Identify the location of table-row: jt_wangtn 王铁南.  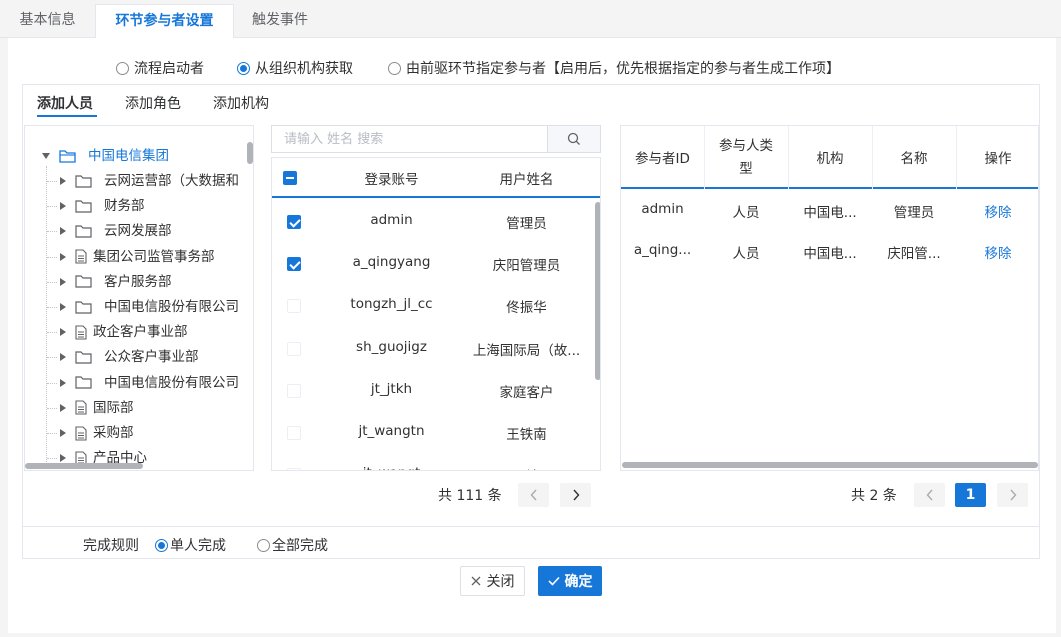
(436, 432).